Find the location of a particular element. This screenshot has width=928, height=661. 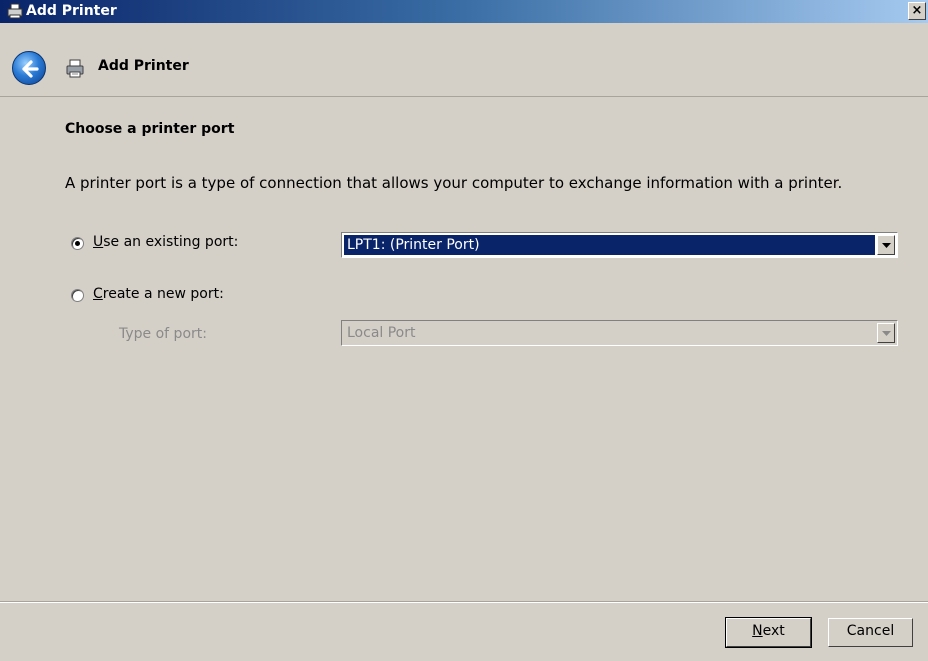

new-port-label: Create a new port: is located at coordinates (158, 294).